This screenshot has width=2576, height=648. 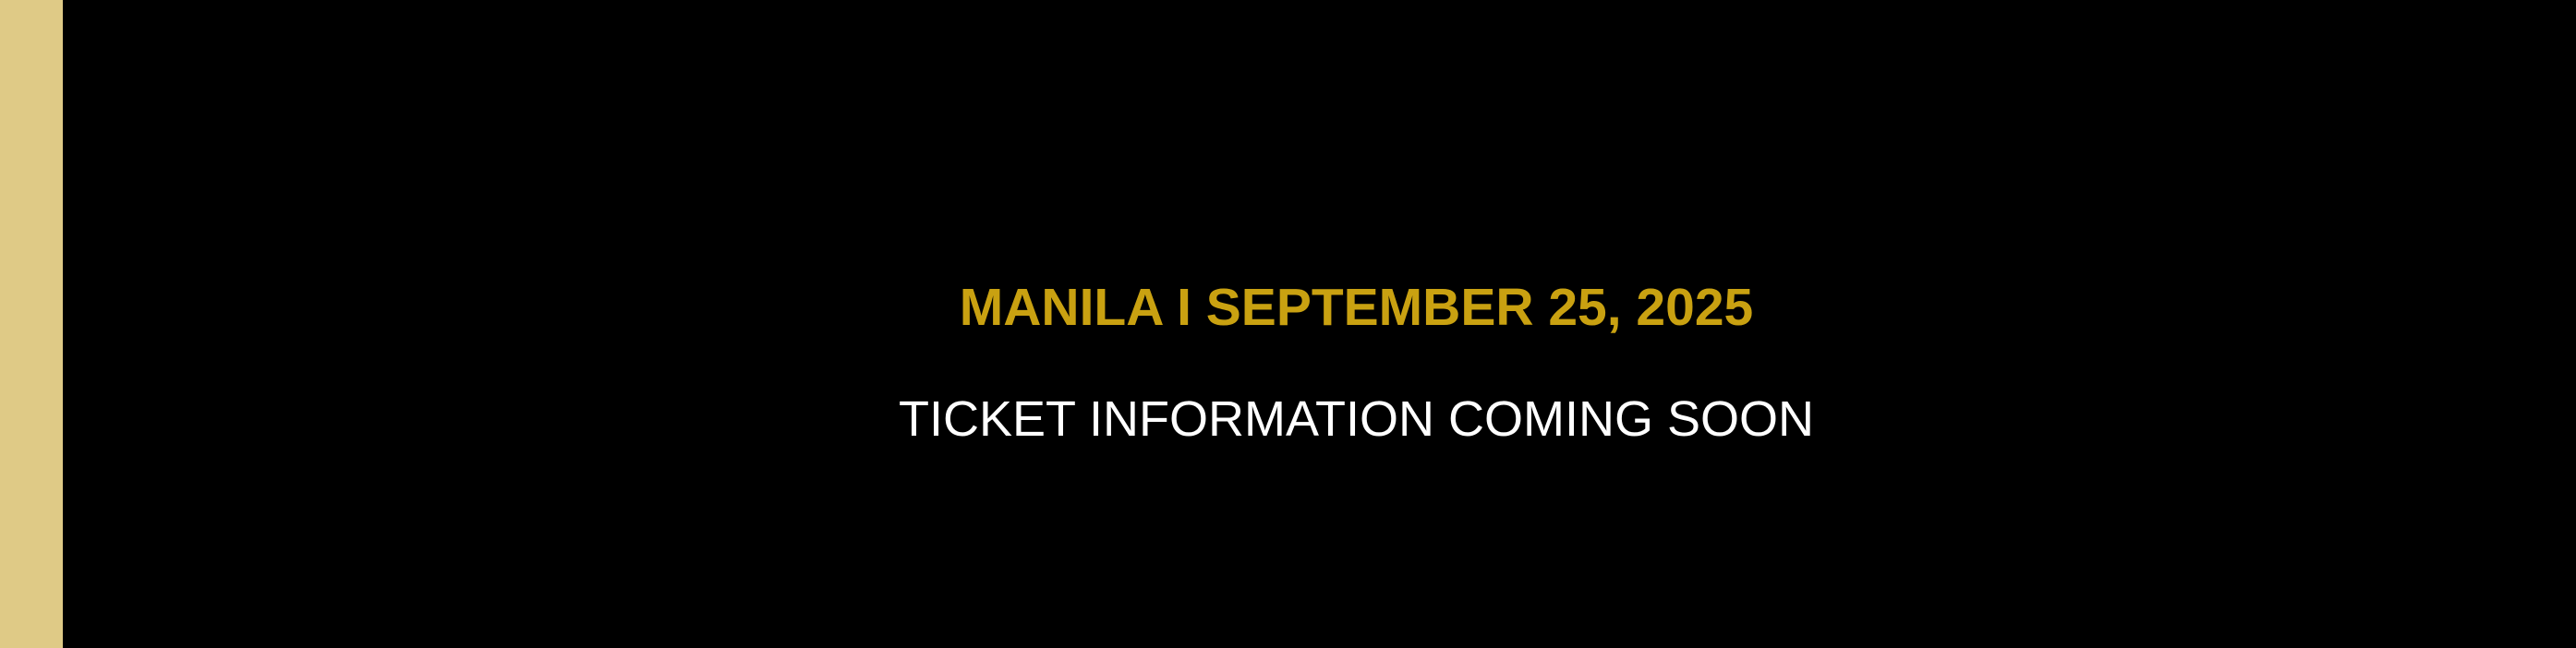 What do you see at coordinates (1356, 419) in the screenshot?
I see `ticket-info-notice: TICKET INFORMATION COMING SOON` at bounding box center [1356, 419].